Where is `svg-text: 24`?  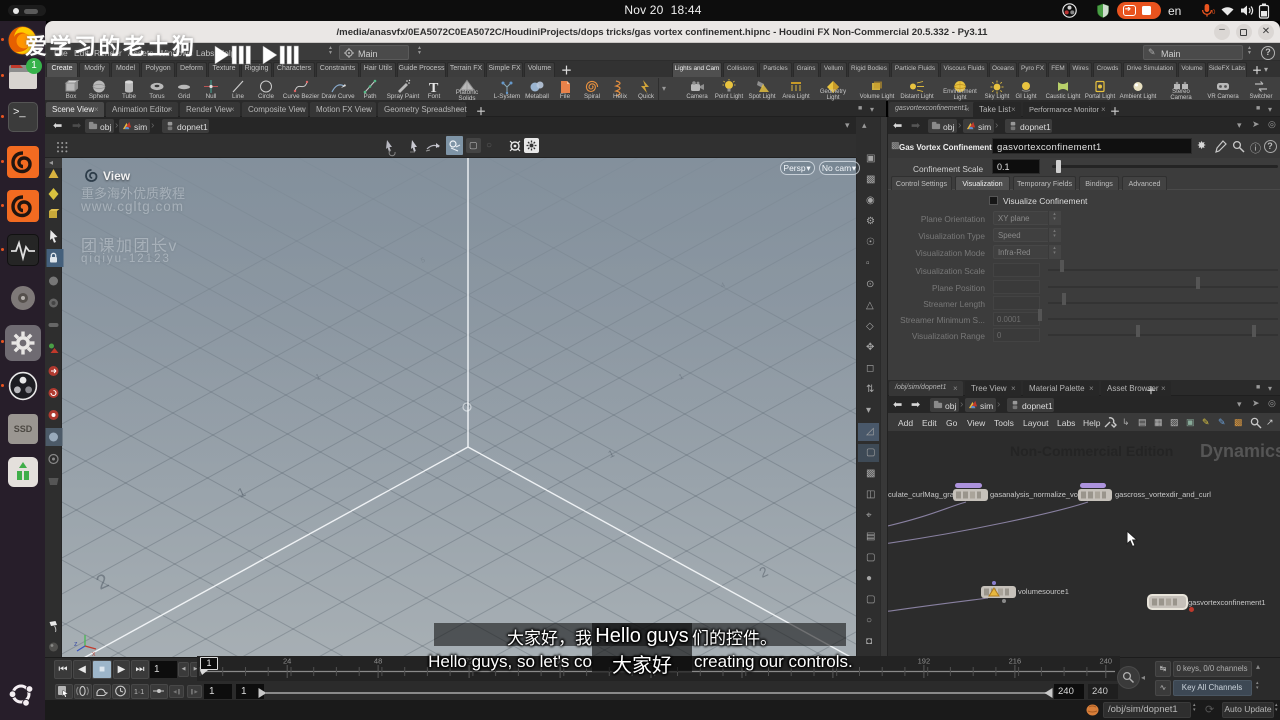 svg-text: 24 is located at coordinates (287, 661).